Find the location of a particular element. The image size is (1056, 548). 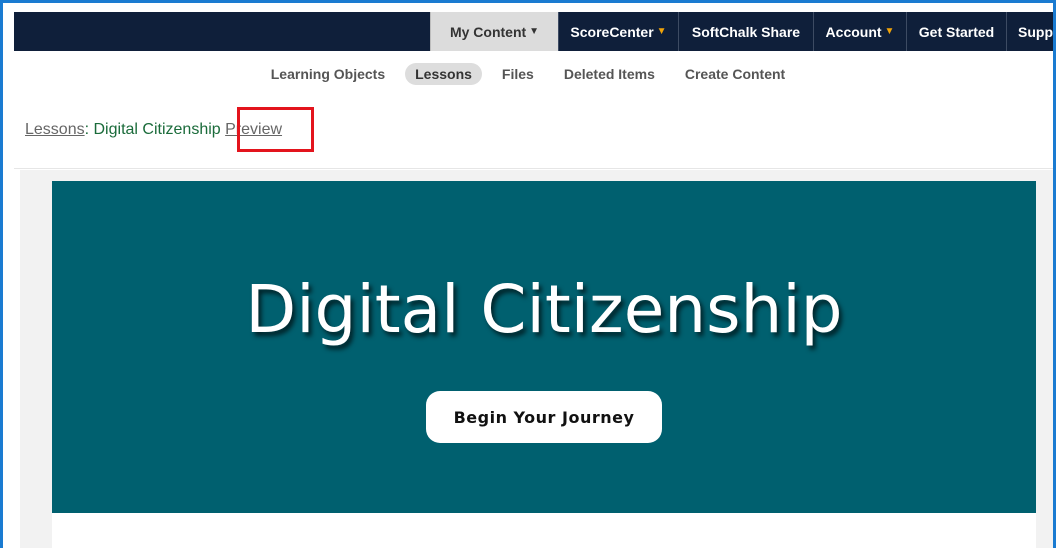

nav-scorecenter: ScoreCenter ▼ is located at coordinates (618, 31).